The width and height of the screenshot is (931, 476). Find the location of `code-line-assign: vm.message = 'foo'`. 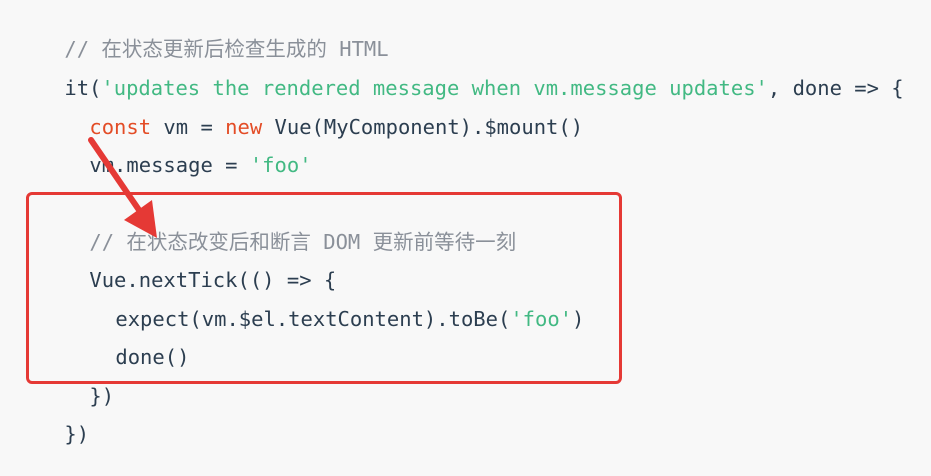

code-line-assign: vm.message = 'foo' is located at coordinates (175, 150).